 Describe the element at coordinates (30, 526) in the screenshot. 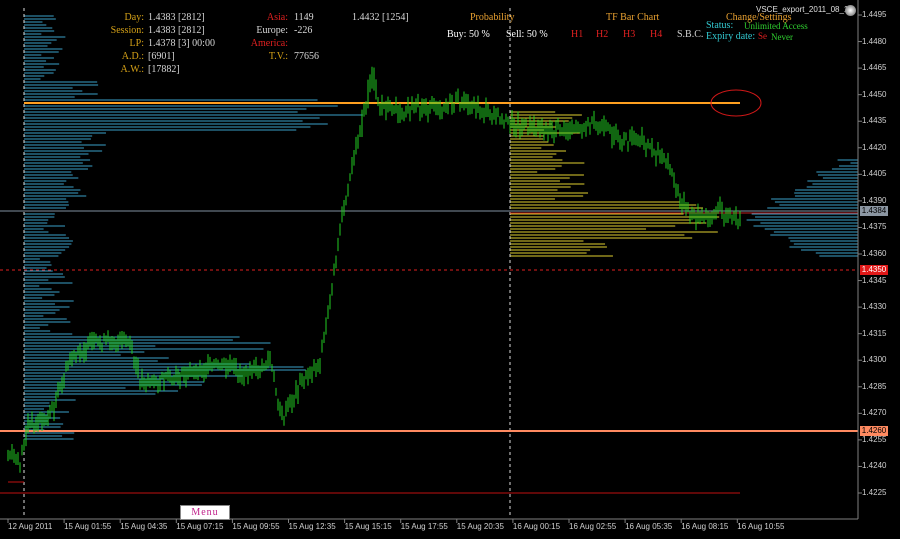

I see `time-tick-label: 12 Aug 2011` at that location.